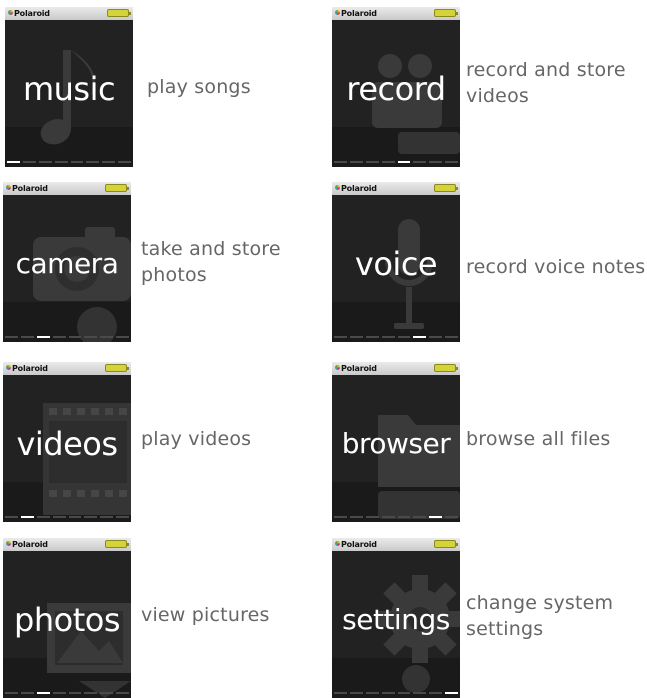 Image resolution: width=647 pixels, height=698 pixels. I want to click on mode-description: take and store photos, so click(211, 262).